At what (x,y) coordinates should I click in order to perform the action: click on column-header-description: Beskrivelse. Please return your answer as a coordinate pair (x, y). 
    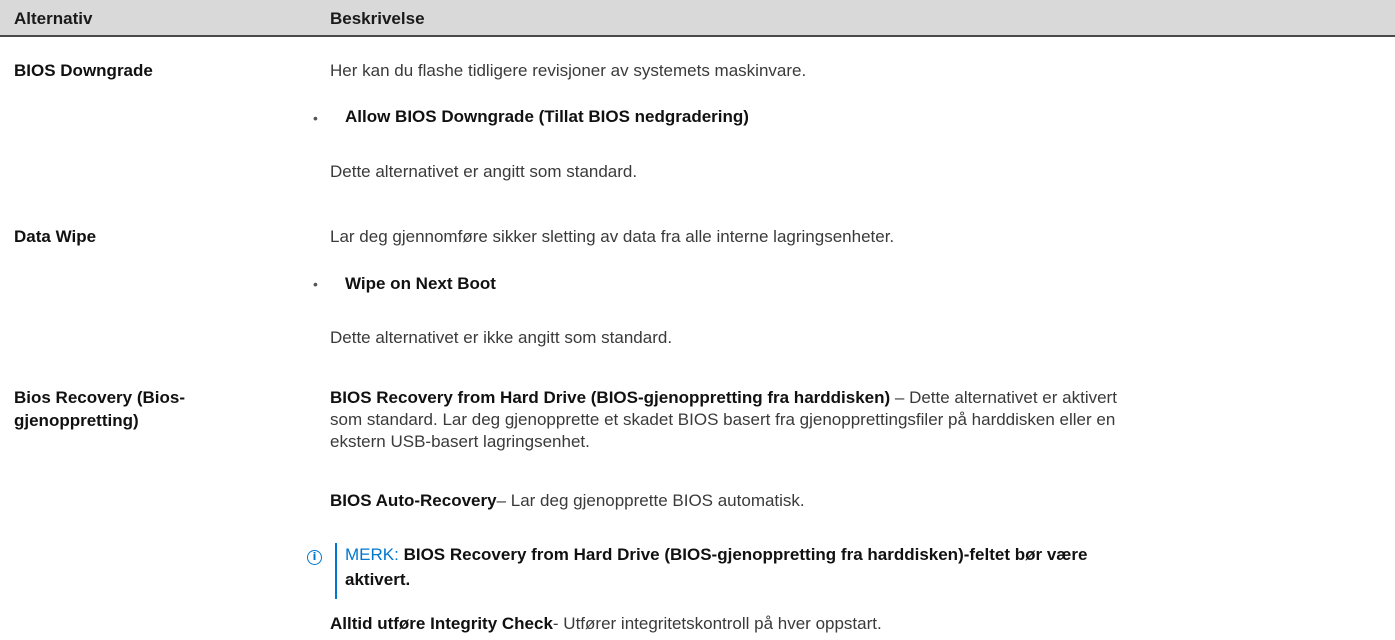
    Looking at the image, I should click on (377, 18).